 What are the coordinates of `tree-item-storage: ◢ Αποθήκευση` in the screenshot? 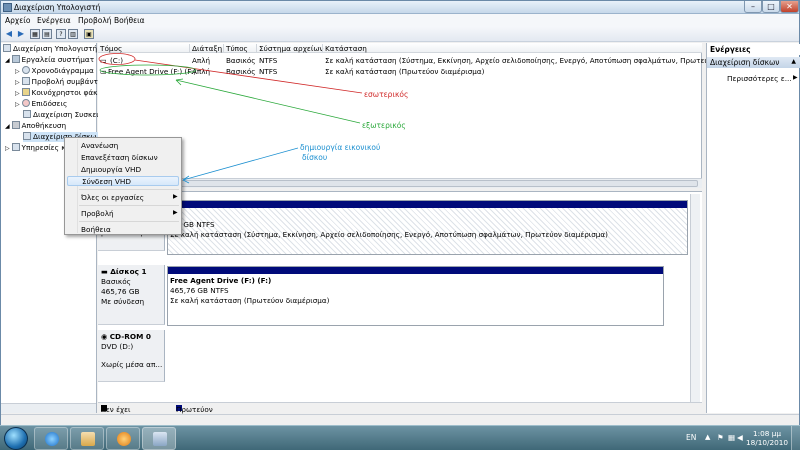 It's located at (35, 126).